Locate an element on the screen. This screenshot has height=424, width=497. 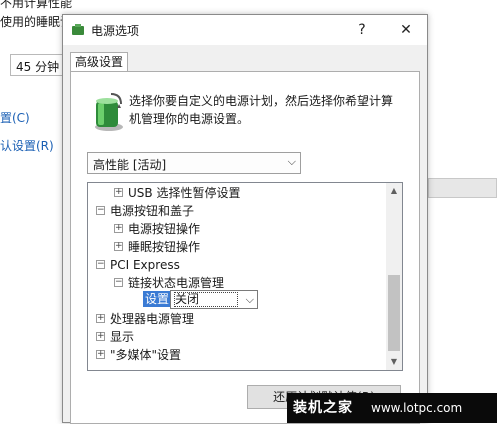
bg-text-line1: 不用计算性能 is located at coordinates (36, 5).